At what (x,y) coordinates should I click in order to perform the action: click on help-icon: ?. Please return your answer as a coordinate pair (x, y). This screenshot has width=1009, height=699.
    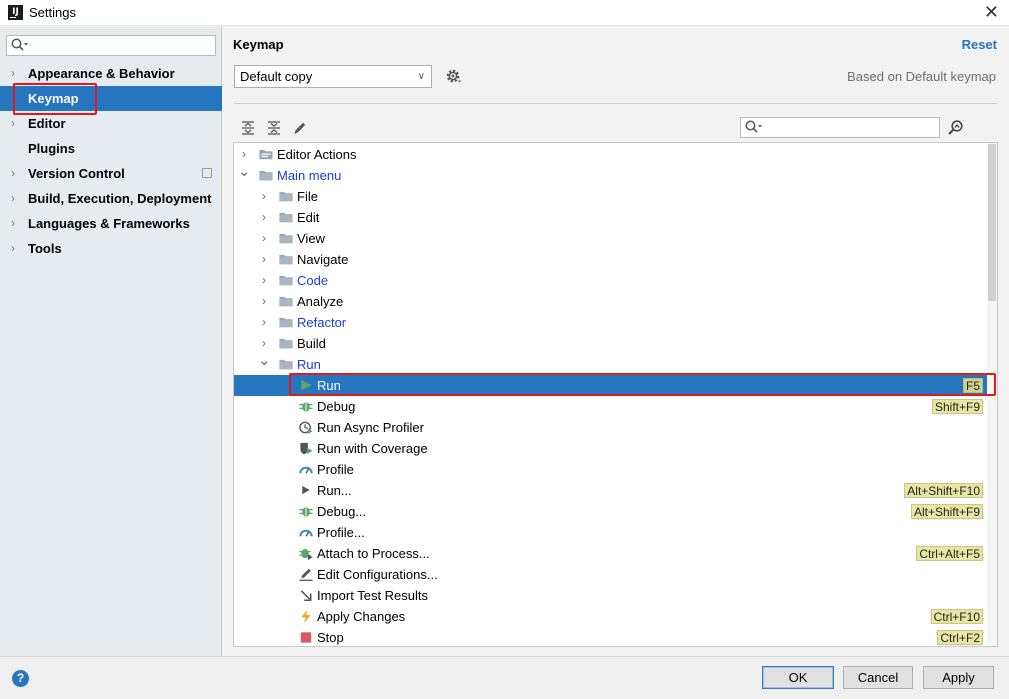
    Looking at the image, I should click on (20, 678).